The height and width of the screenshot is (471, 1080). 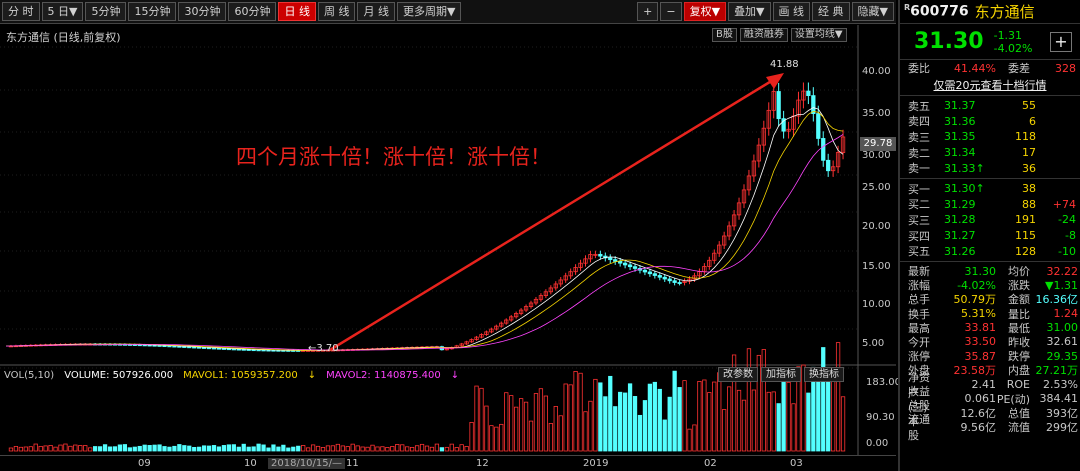 I want to click on b-share-button: B股, so click(x=724, y=35).